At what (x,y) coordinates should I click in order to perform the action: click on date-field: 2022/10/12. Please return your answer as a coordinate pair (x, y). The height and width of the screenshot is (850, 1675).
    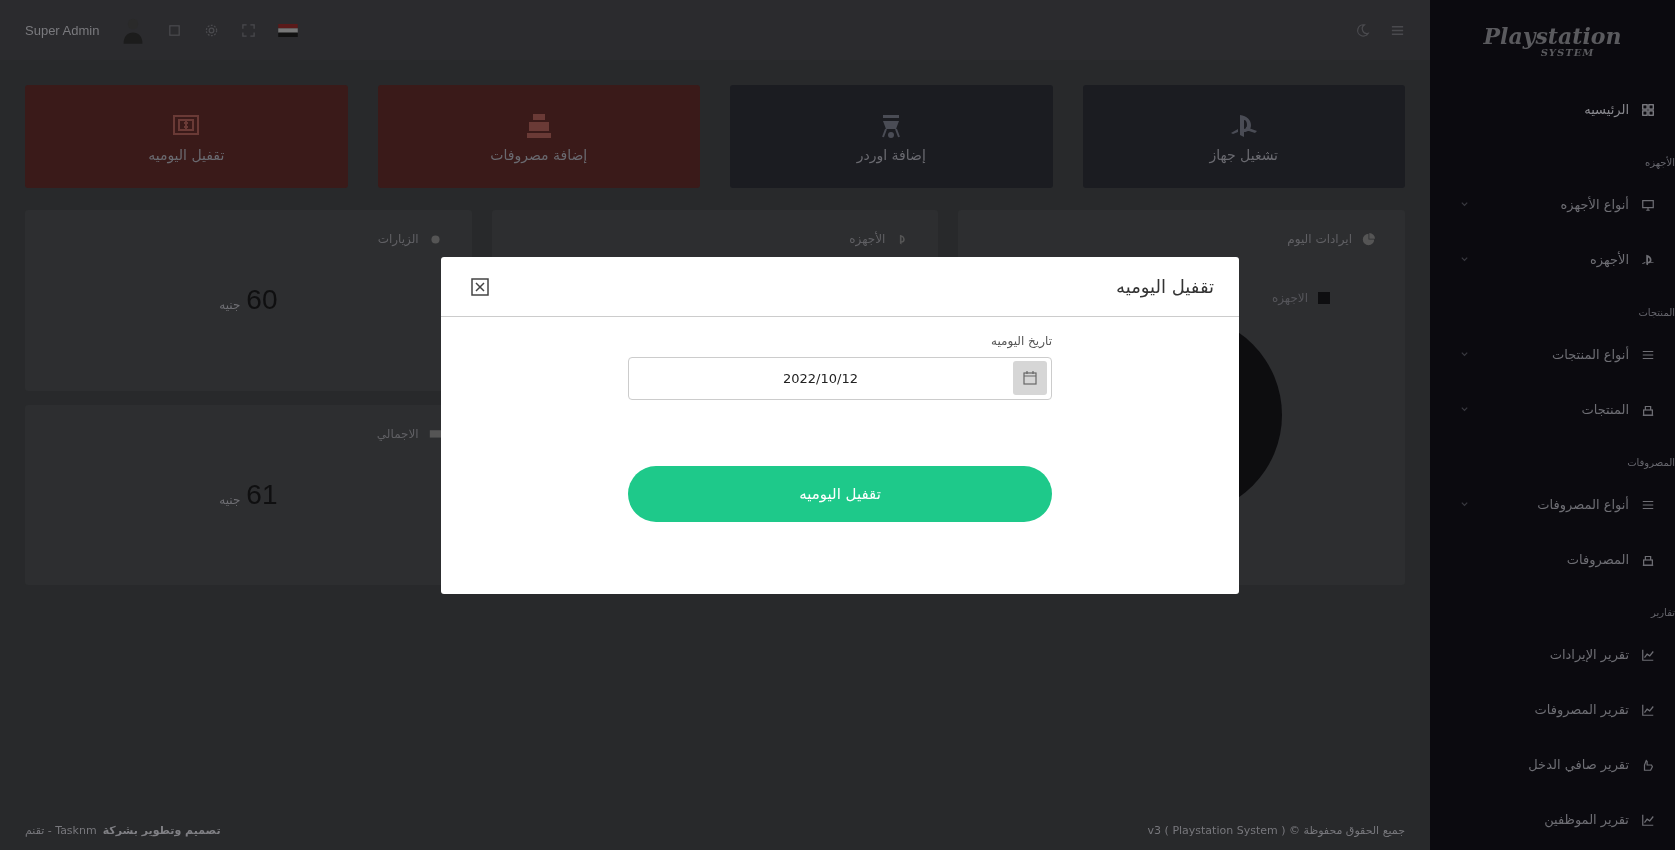
    Looking at the image, I should click on (840, 378).